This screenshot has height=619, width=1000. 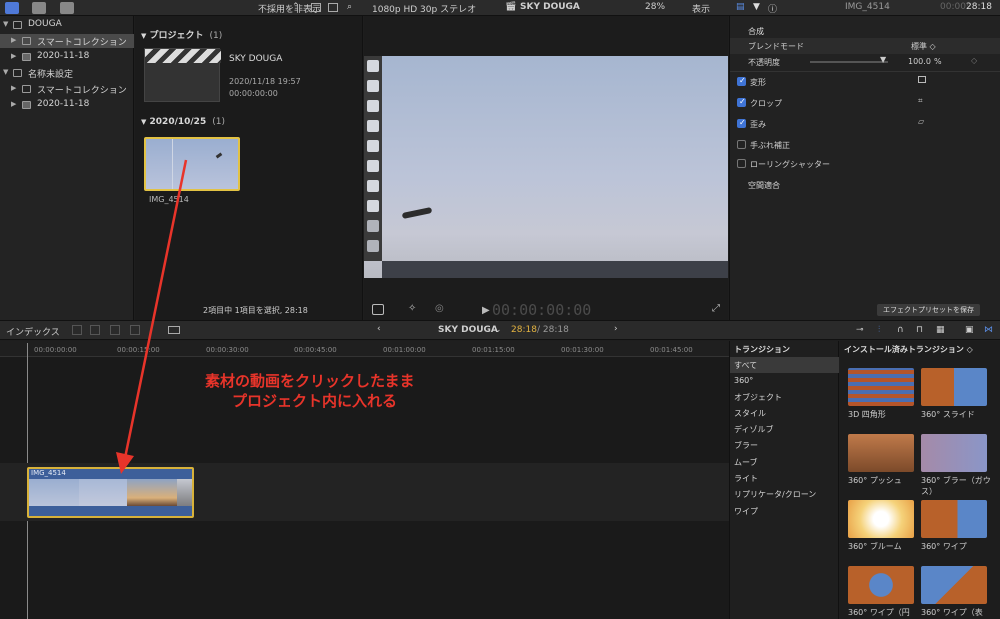 What do you see at coordinates (125, 463) in the screenshot?
I see `arrow-head` at bounding box center [125, 463].